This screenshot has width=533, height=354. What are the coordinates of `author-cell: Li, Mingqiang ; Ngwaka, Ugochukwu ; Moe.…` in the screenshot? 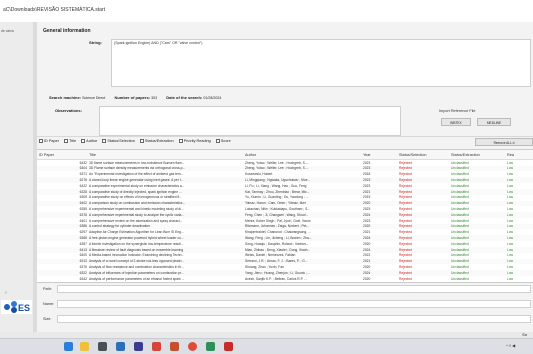 It's located at (278, 179).